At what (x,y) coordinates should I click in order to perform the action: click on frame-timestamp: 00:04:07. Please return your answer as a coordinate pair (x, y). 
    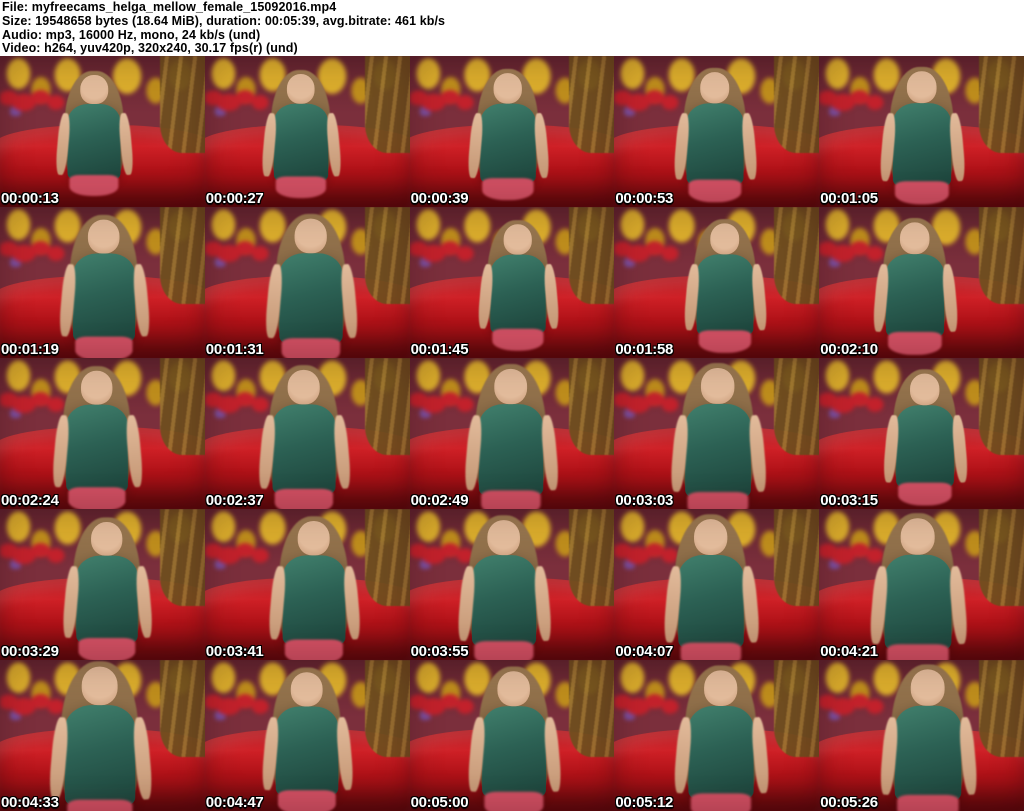
    Looking at the image, I should click on (644, 651).